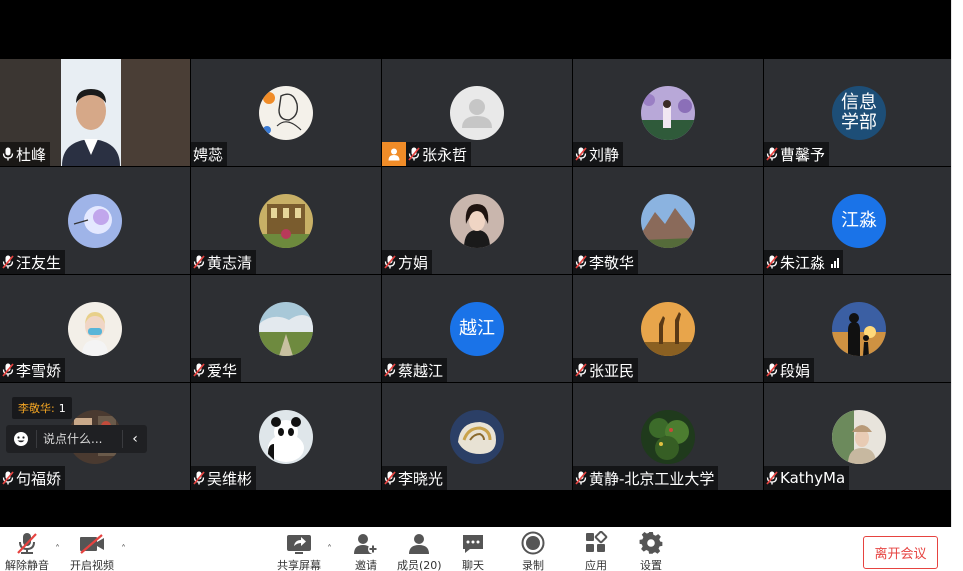 This screenshot has width=963, height=571. Describe the element at coordinates (135, 439) in the screenshot. I see `chevron-left-icon: ‹` at that location.